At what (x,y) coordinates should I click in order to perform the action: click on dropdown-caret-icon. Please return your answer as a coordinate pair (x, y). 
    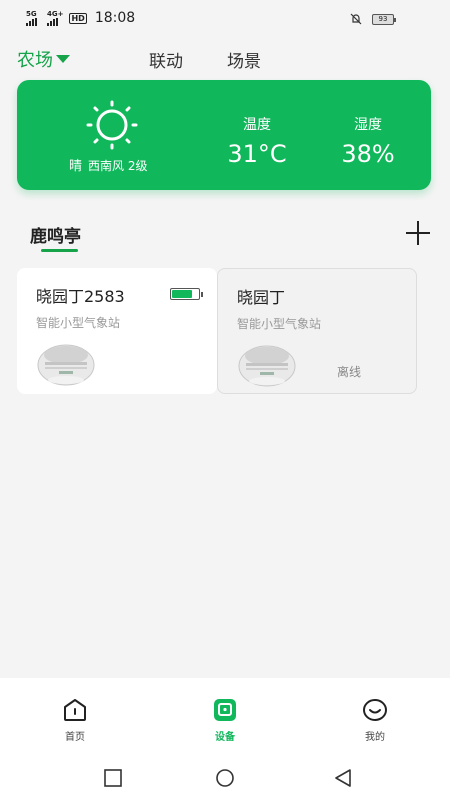
    Looking at the image, I should click on (63, 59).